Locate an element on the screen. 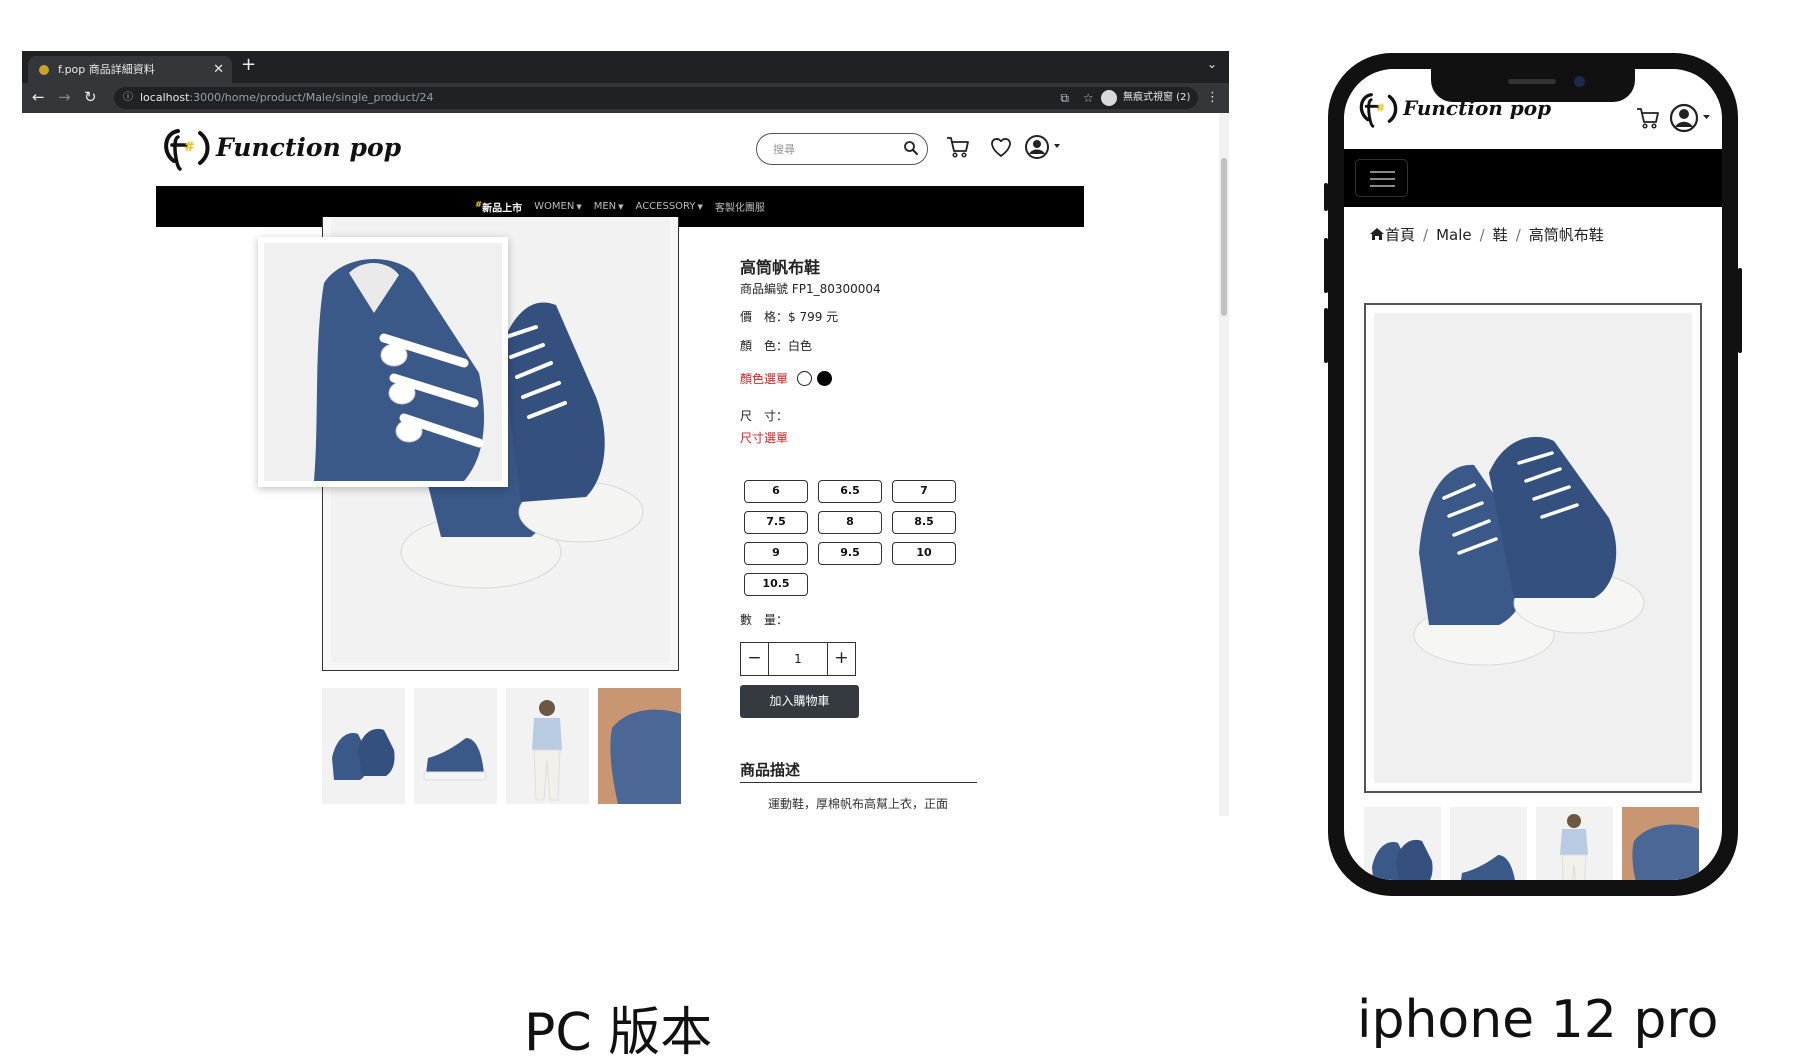 Image resolution: width=1800 pixels, height=1064 pixels. front-camera is located at coordinates (1579, 81).